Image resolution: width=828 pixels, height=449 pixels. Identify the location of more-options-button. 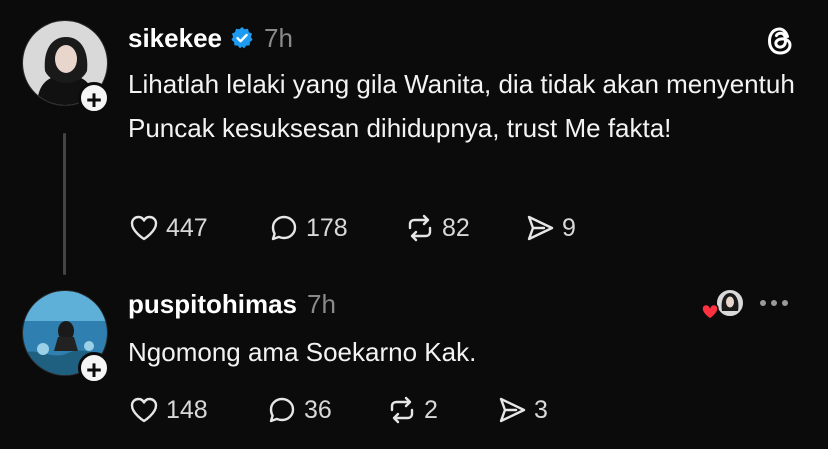
(774, 303).